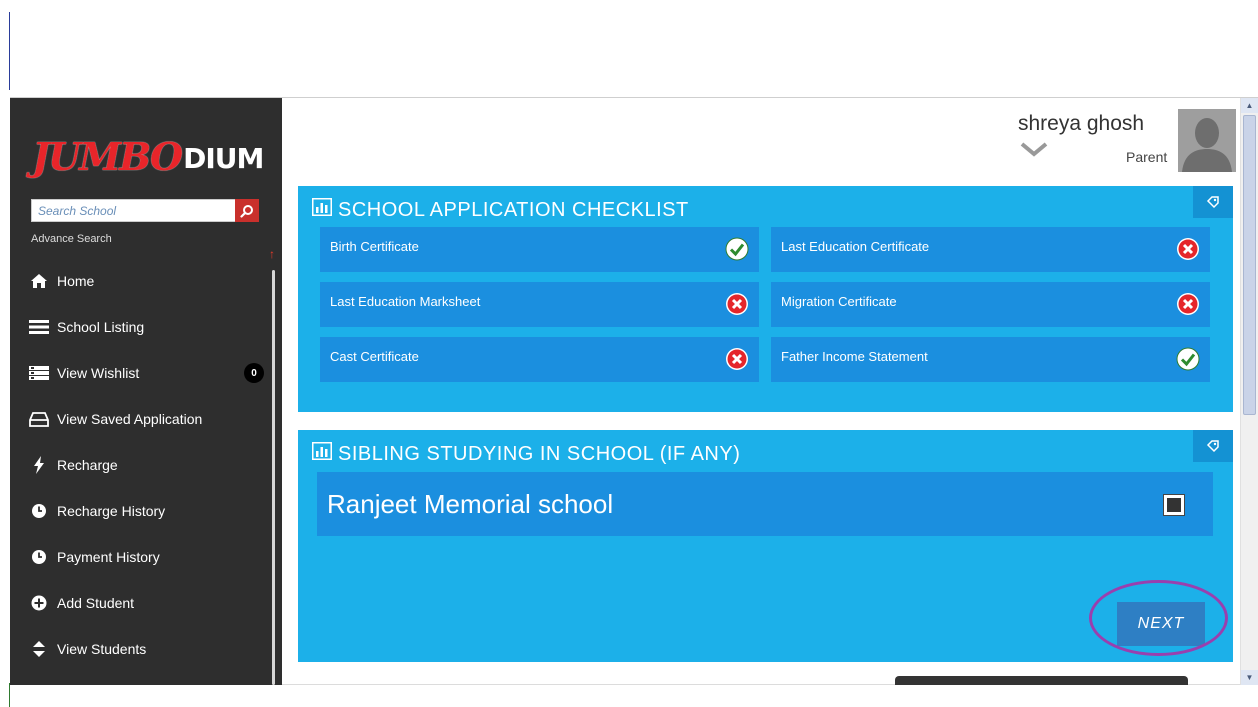  I want to click on search-button, so click(247, 210).